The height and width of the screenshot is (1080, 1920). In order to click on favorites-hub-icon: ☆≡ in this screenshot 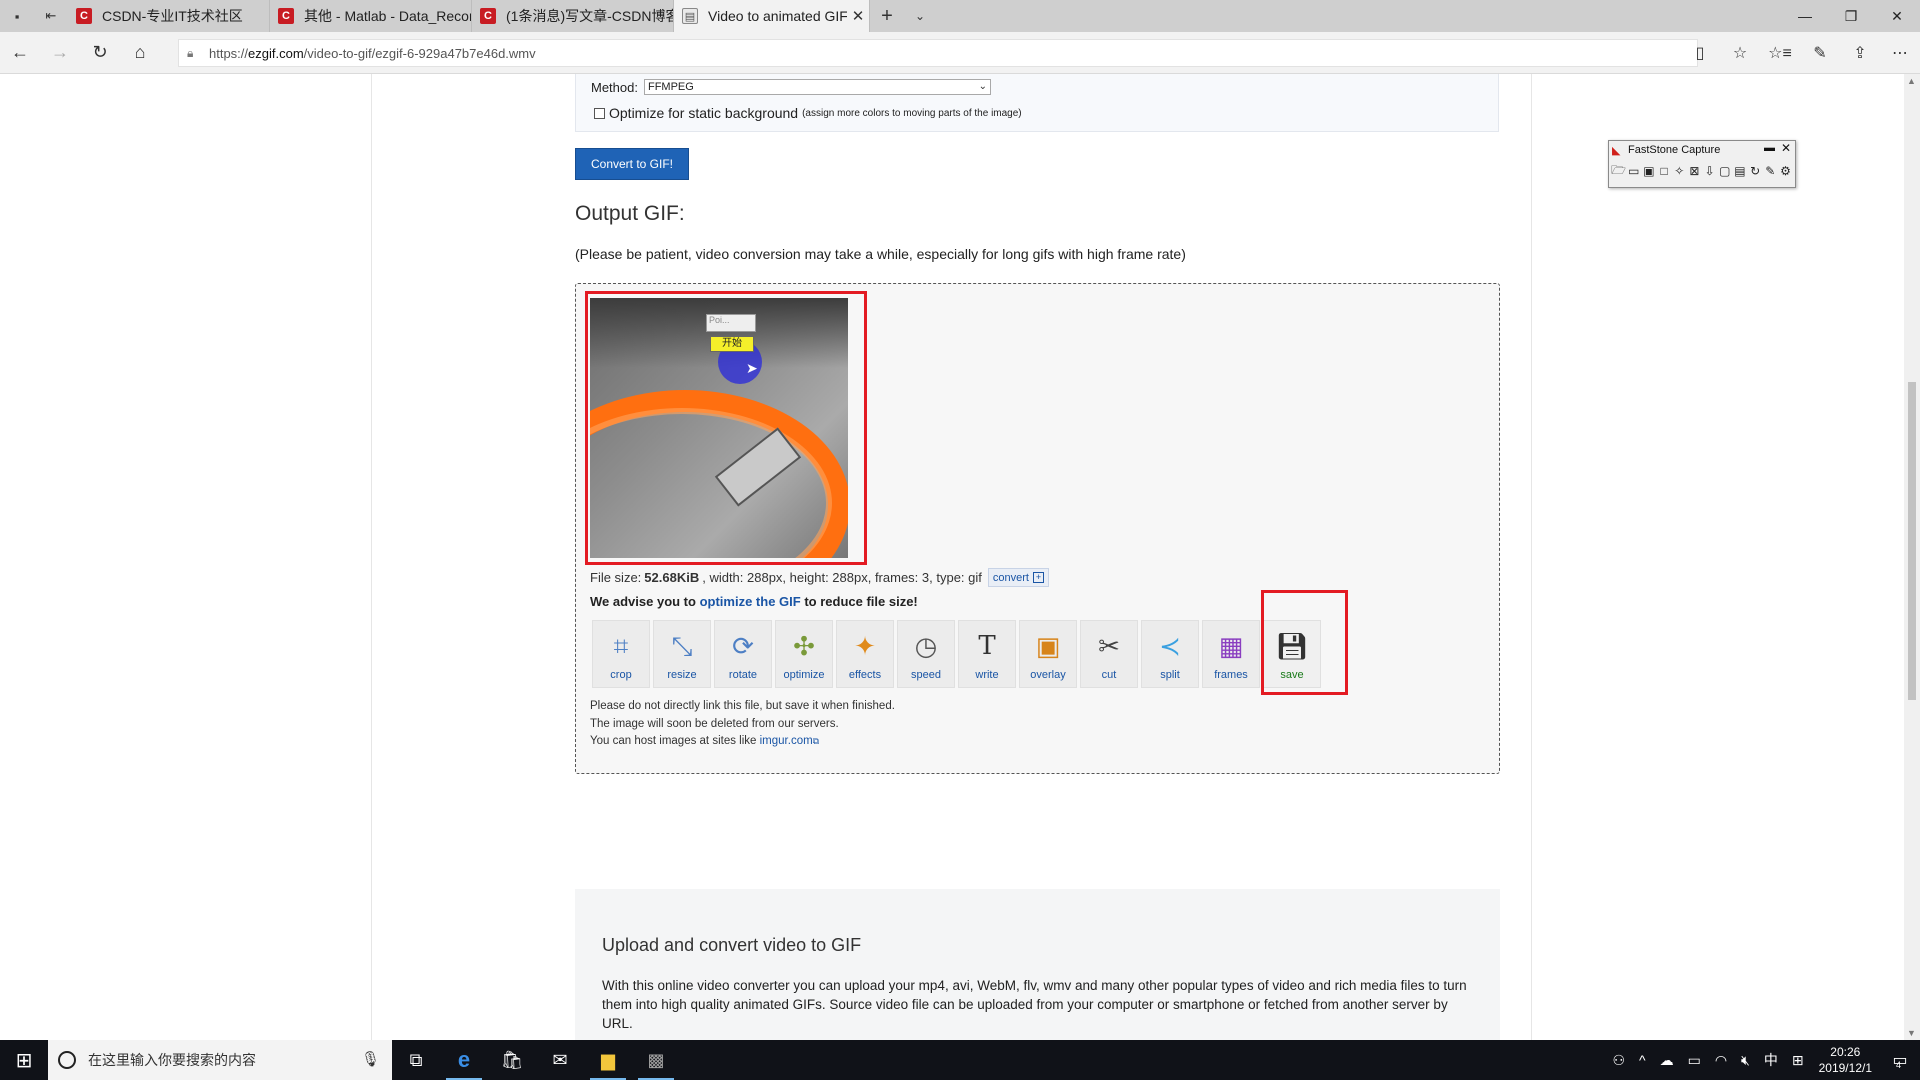, I will do `click(1780, 53)`.